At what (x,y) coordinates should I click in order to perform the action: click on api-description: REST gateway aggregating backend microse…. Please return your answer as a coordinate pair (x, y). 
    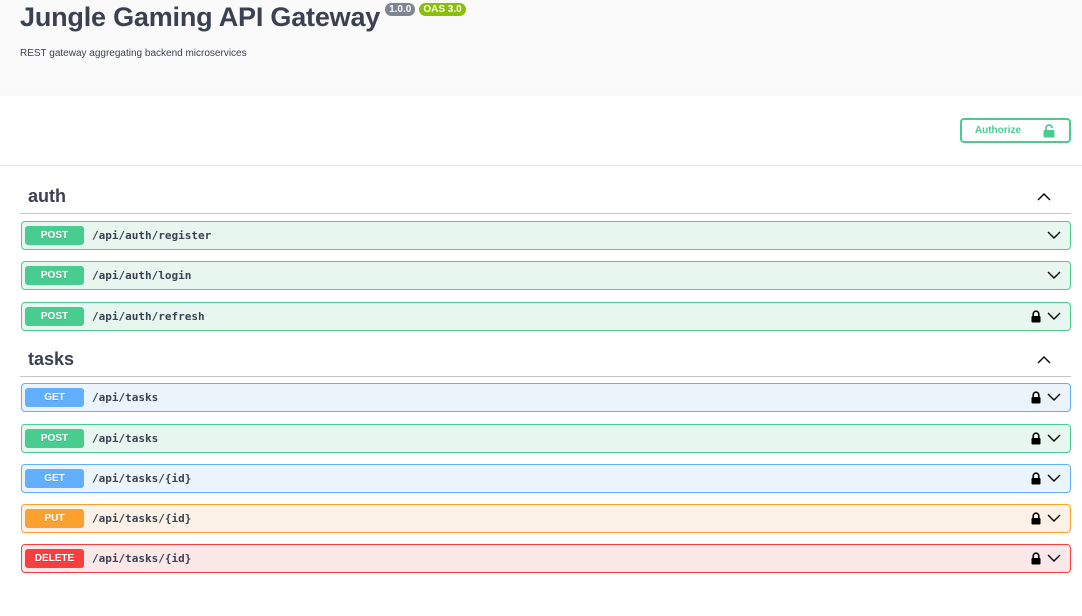
    Looking at the image, I should click on (133, 53).